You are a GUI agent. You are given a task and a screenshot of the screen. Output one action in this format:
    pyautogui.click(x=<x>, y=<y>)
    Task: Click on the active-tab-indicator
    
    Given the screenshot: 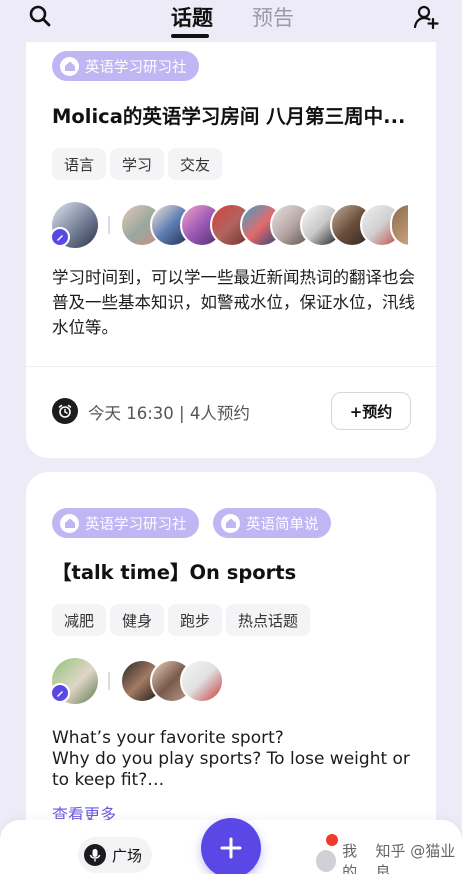 What is the action you would take?
    pyautogui.click(x=190, y=36)
    